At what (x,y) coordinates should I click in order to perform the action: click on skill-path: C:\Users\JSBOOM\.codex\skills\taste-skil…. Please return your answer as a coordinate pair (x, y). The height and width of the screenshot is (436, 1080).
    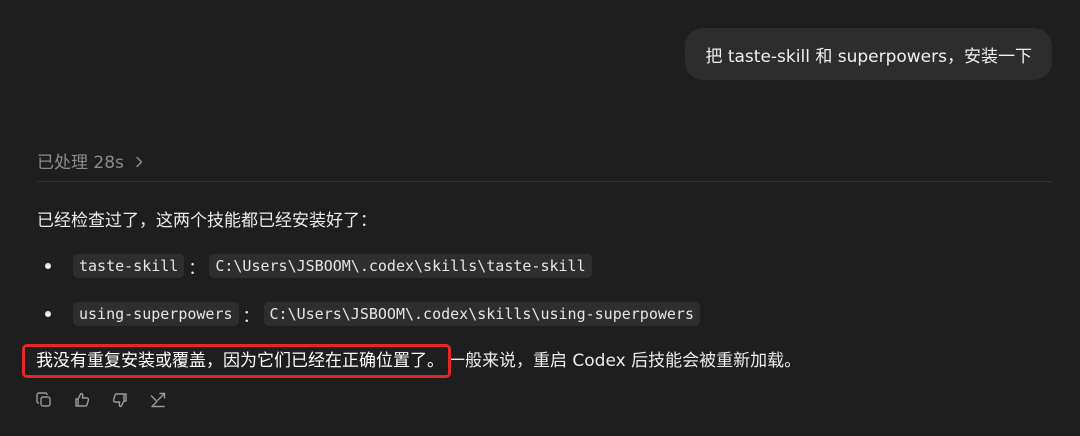
    Looking at the image, I should click on (400, 266).